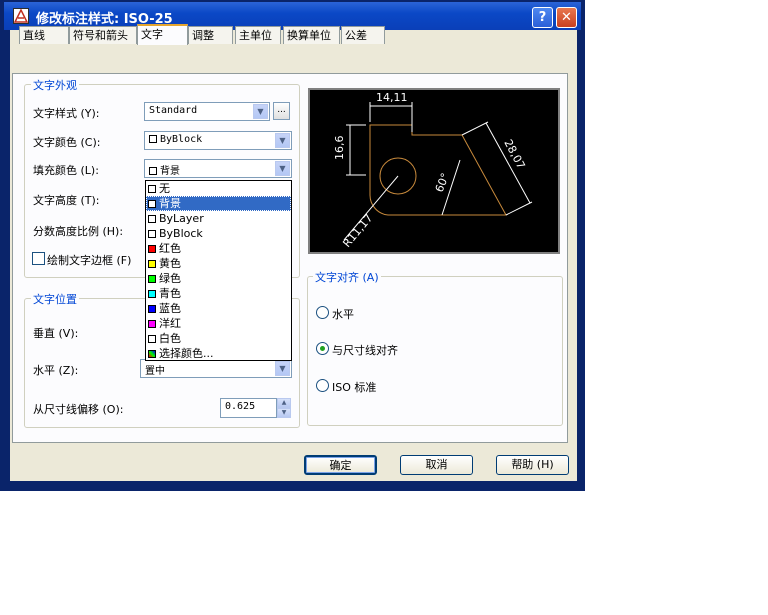  Describe the element at coordinates (21, 16) in the screenshot. I see `app-icon` at that location.